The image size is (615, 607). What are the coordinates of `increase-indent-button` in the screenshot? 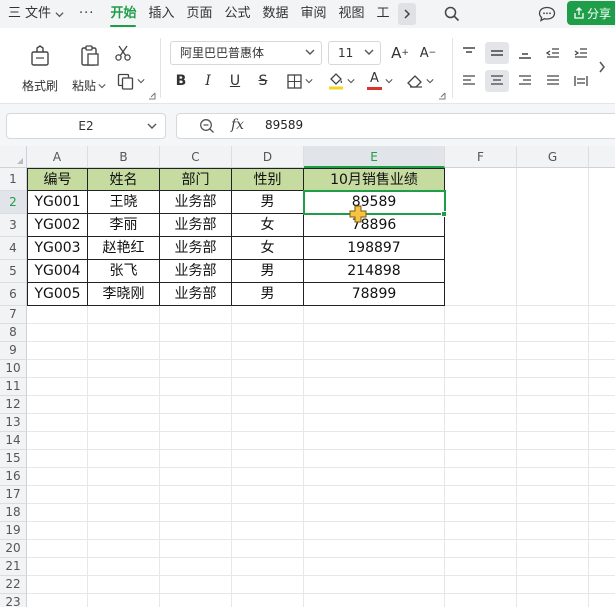 It's located at (581, 53).